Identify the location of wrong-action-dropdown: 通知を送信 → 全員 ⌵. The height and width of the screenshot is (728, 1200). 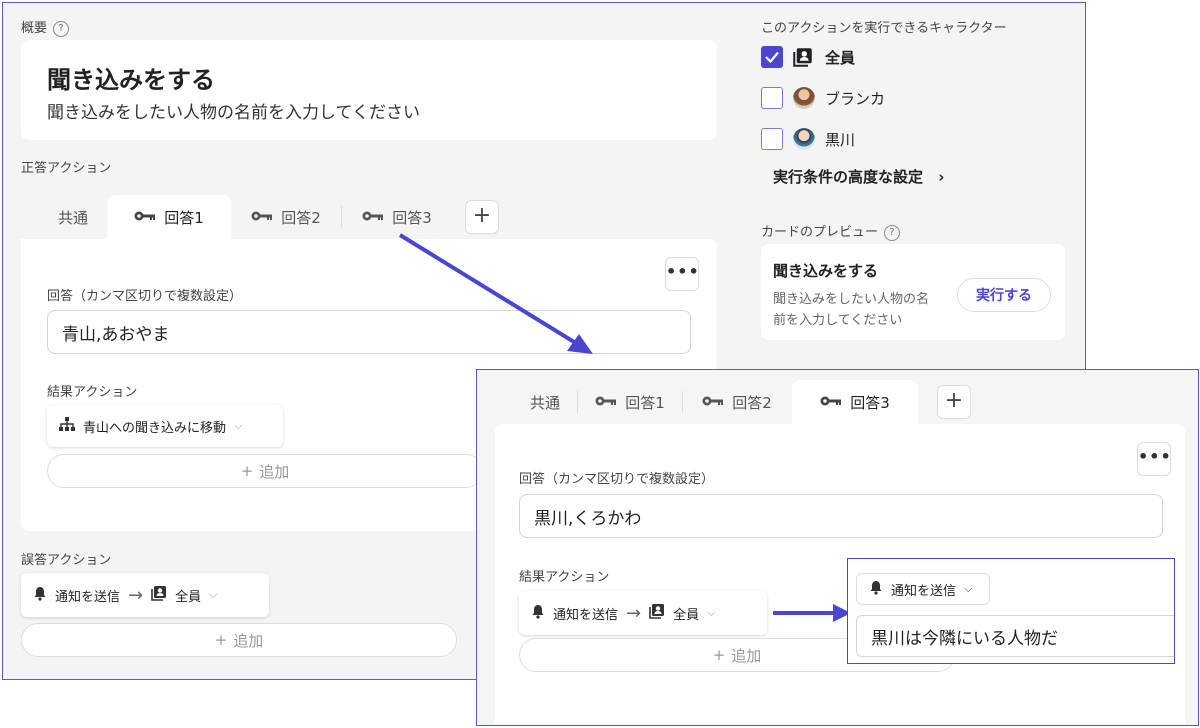
(145, 595).